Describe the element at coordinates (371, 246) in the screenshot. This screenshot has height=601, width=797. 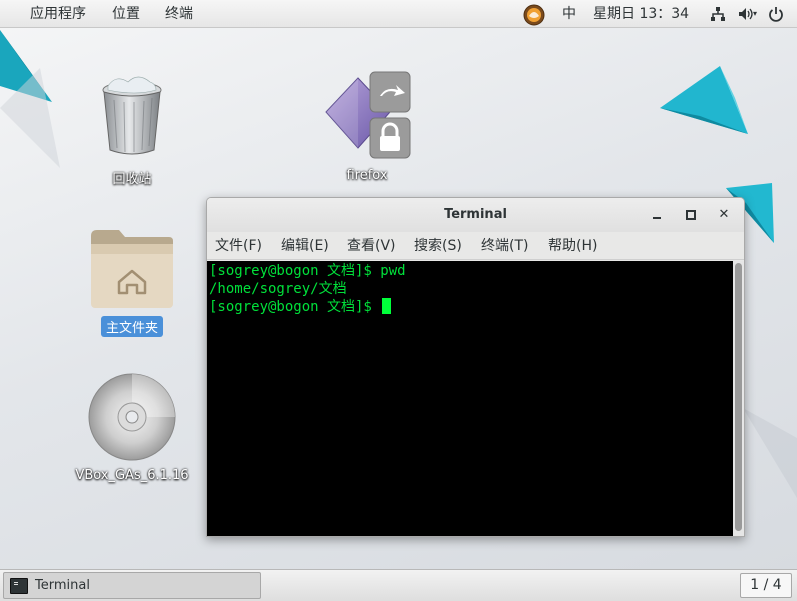
I see `menu-view: 查看(V)` at that location.